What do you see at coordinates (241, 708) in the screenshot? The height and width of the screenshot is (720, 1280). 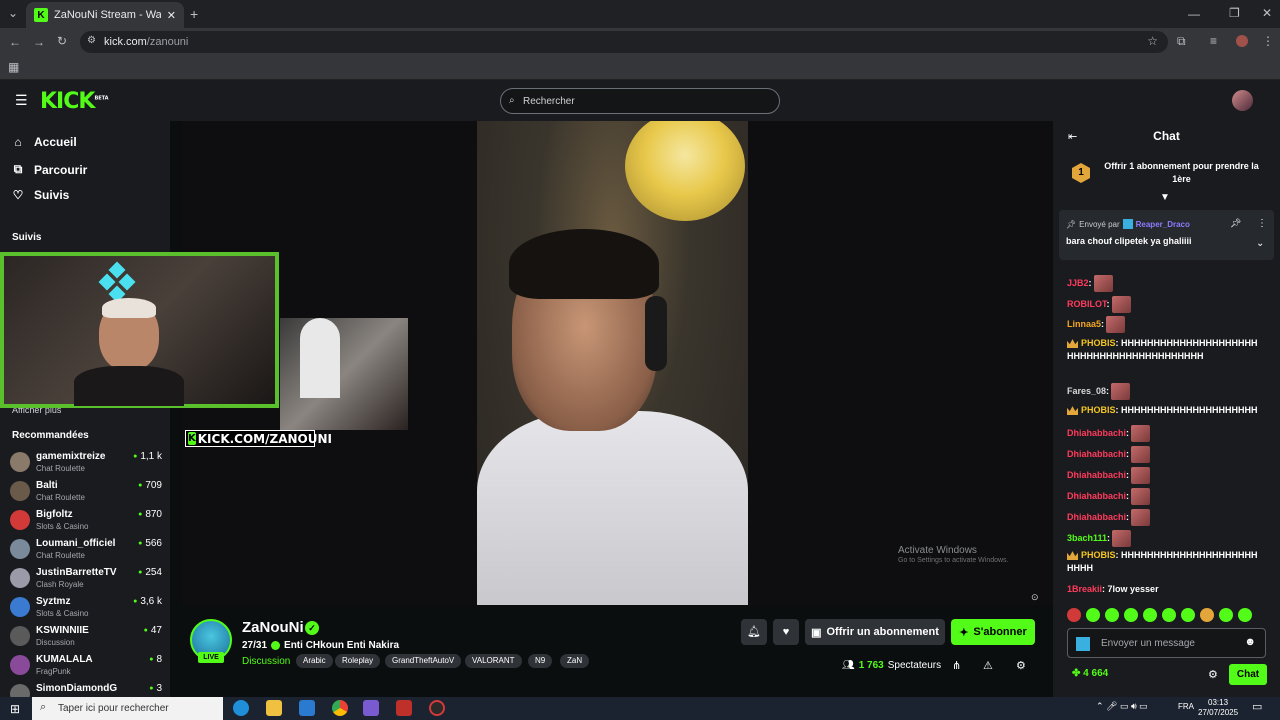 I see `edge-icon` at bounding box center [241, 708].